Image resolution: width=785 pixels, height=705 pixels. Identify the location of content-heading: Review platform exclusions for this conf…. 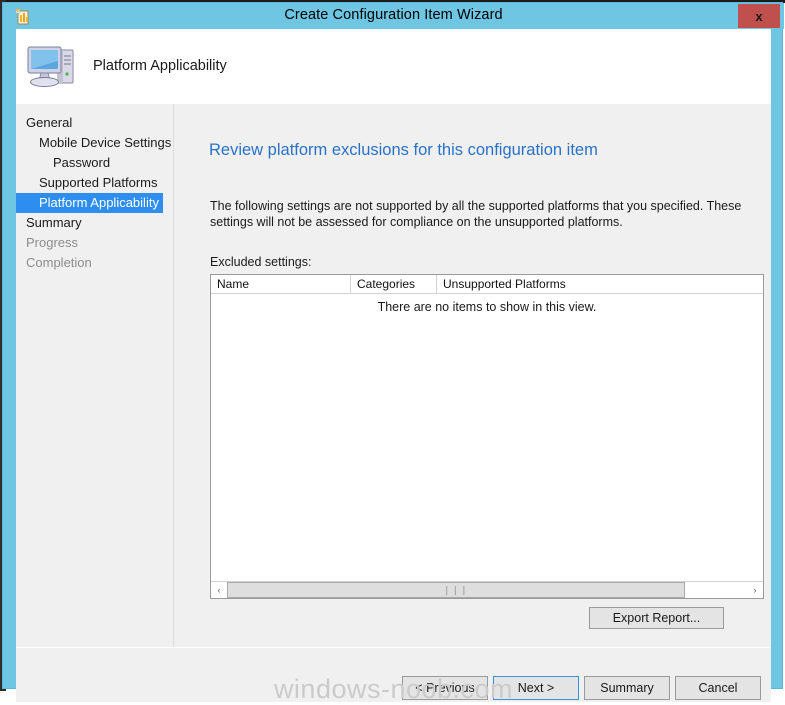
(403, 150).